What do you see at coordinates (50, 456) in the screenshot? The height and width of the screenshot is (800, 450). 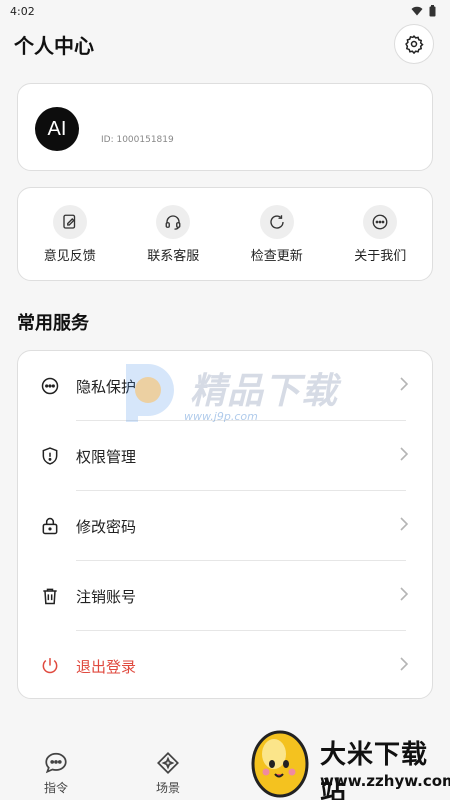 I see `shield-icon` at bounding box center [50, 456].